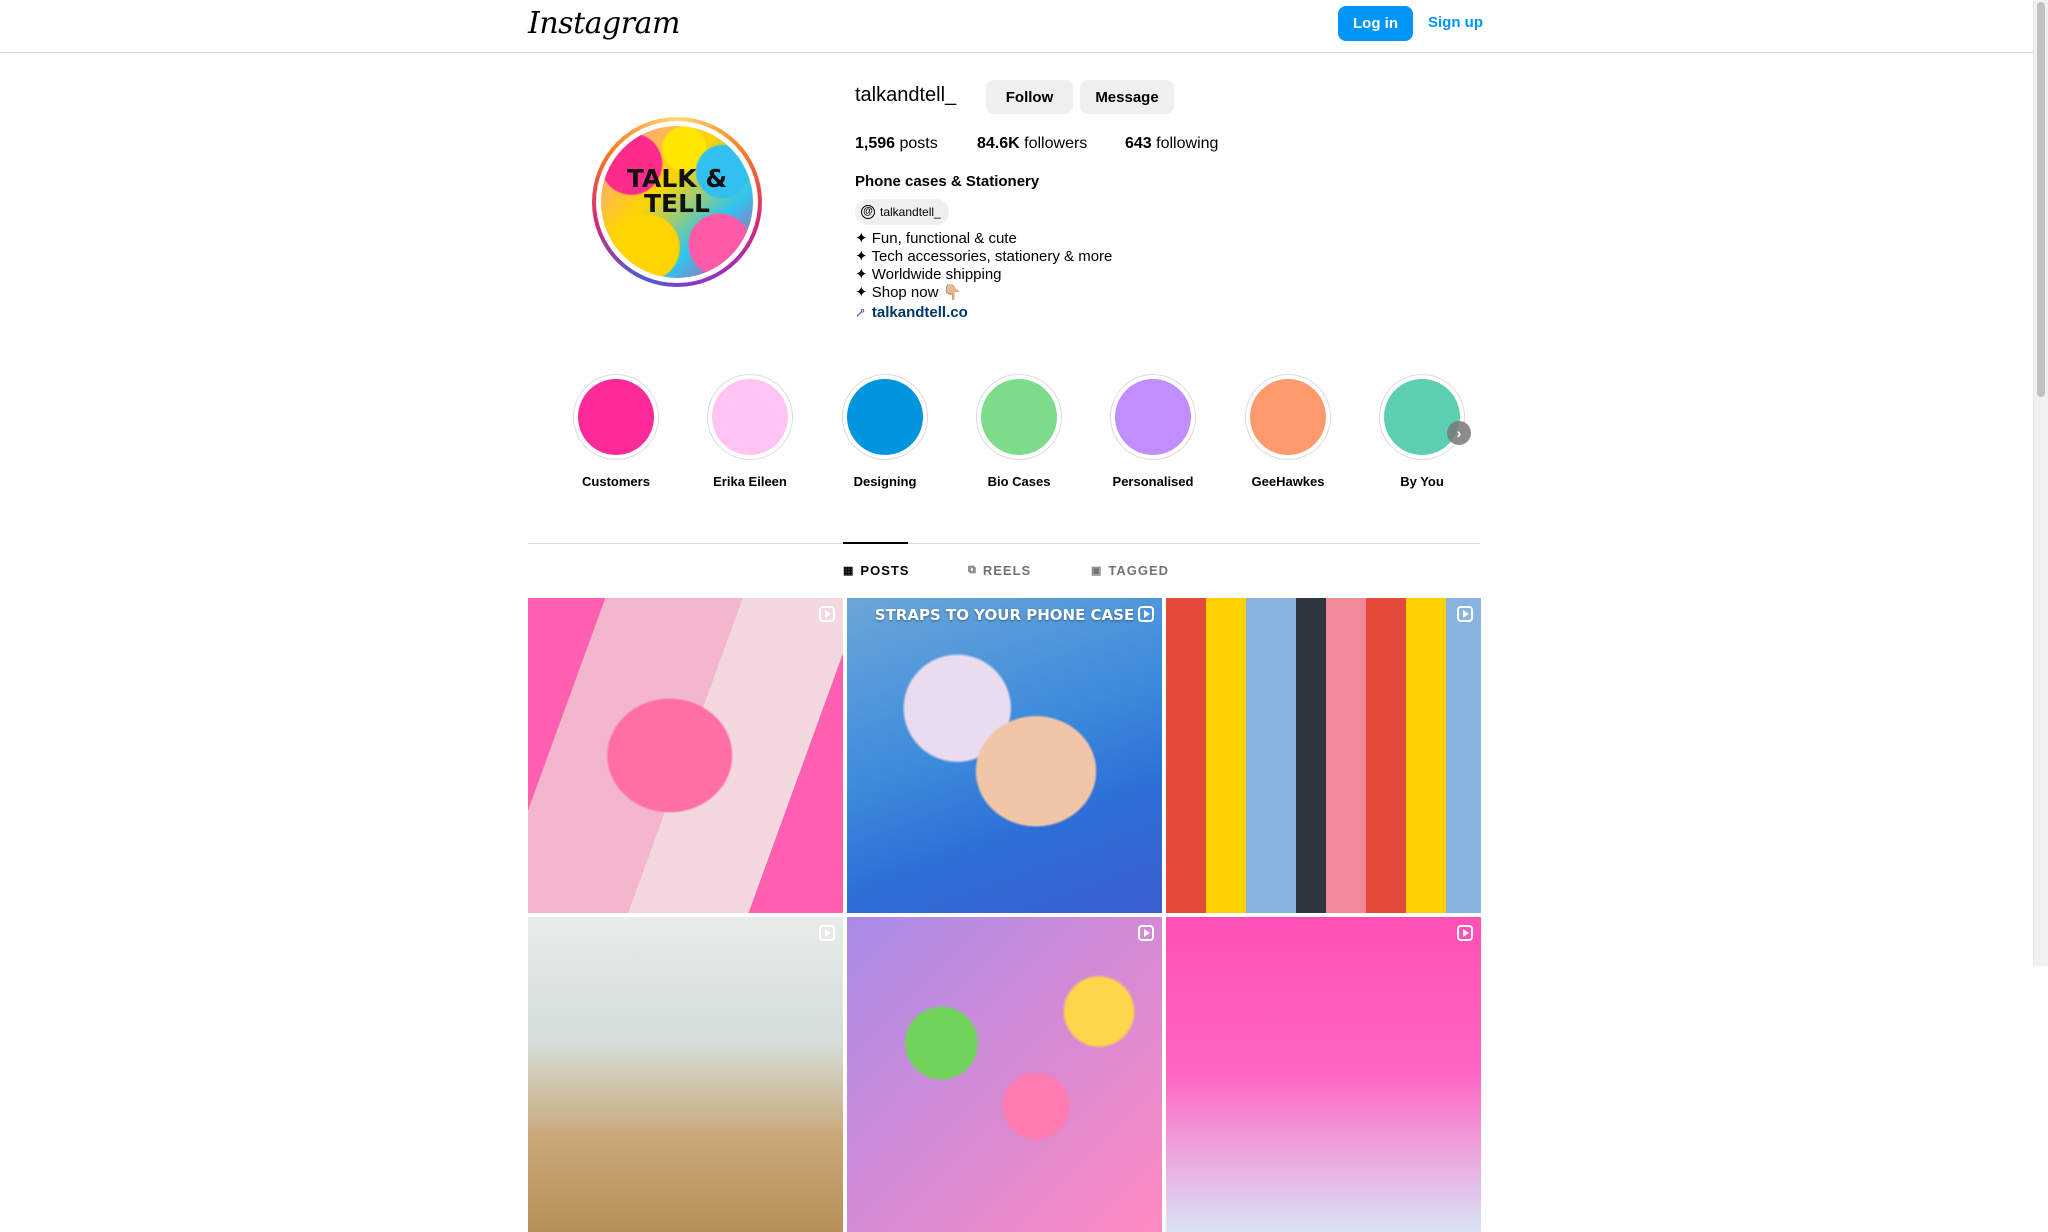 The image size is (2048, 1232). Describe the element at coordinates (1459, 433) in the screenshot. I see `highlights-next-arrow-icon: ›` at that location.